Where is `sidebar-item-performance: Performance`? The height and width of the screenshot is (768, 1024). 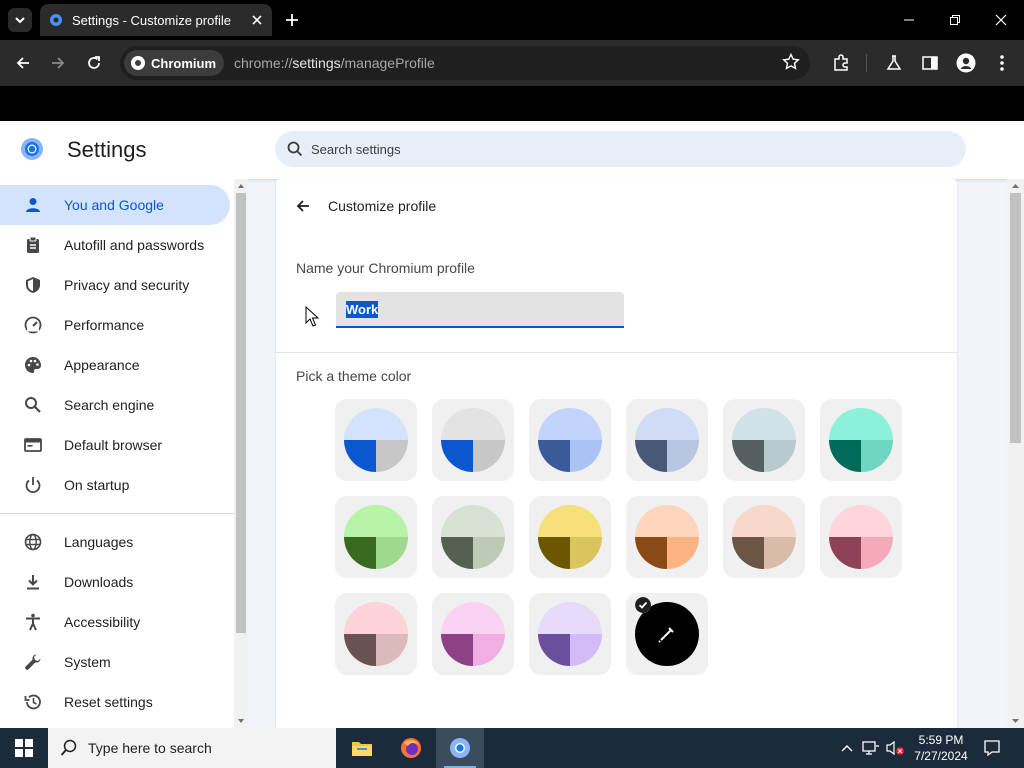
sidebar-item-performance: Performance is located at coordinates (115, 325).